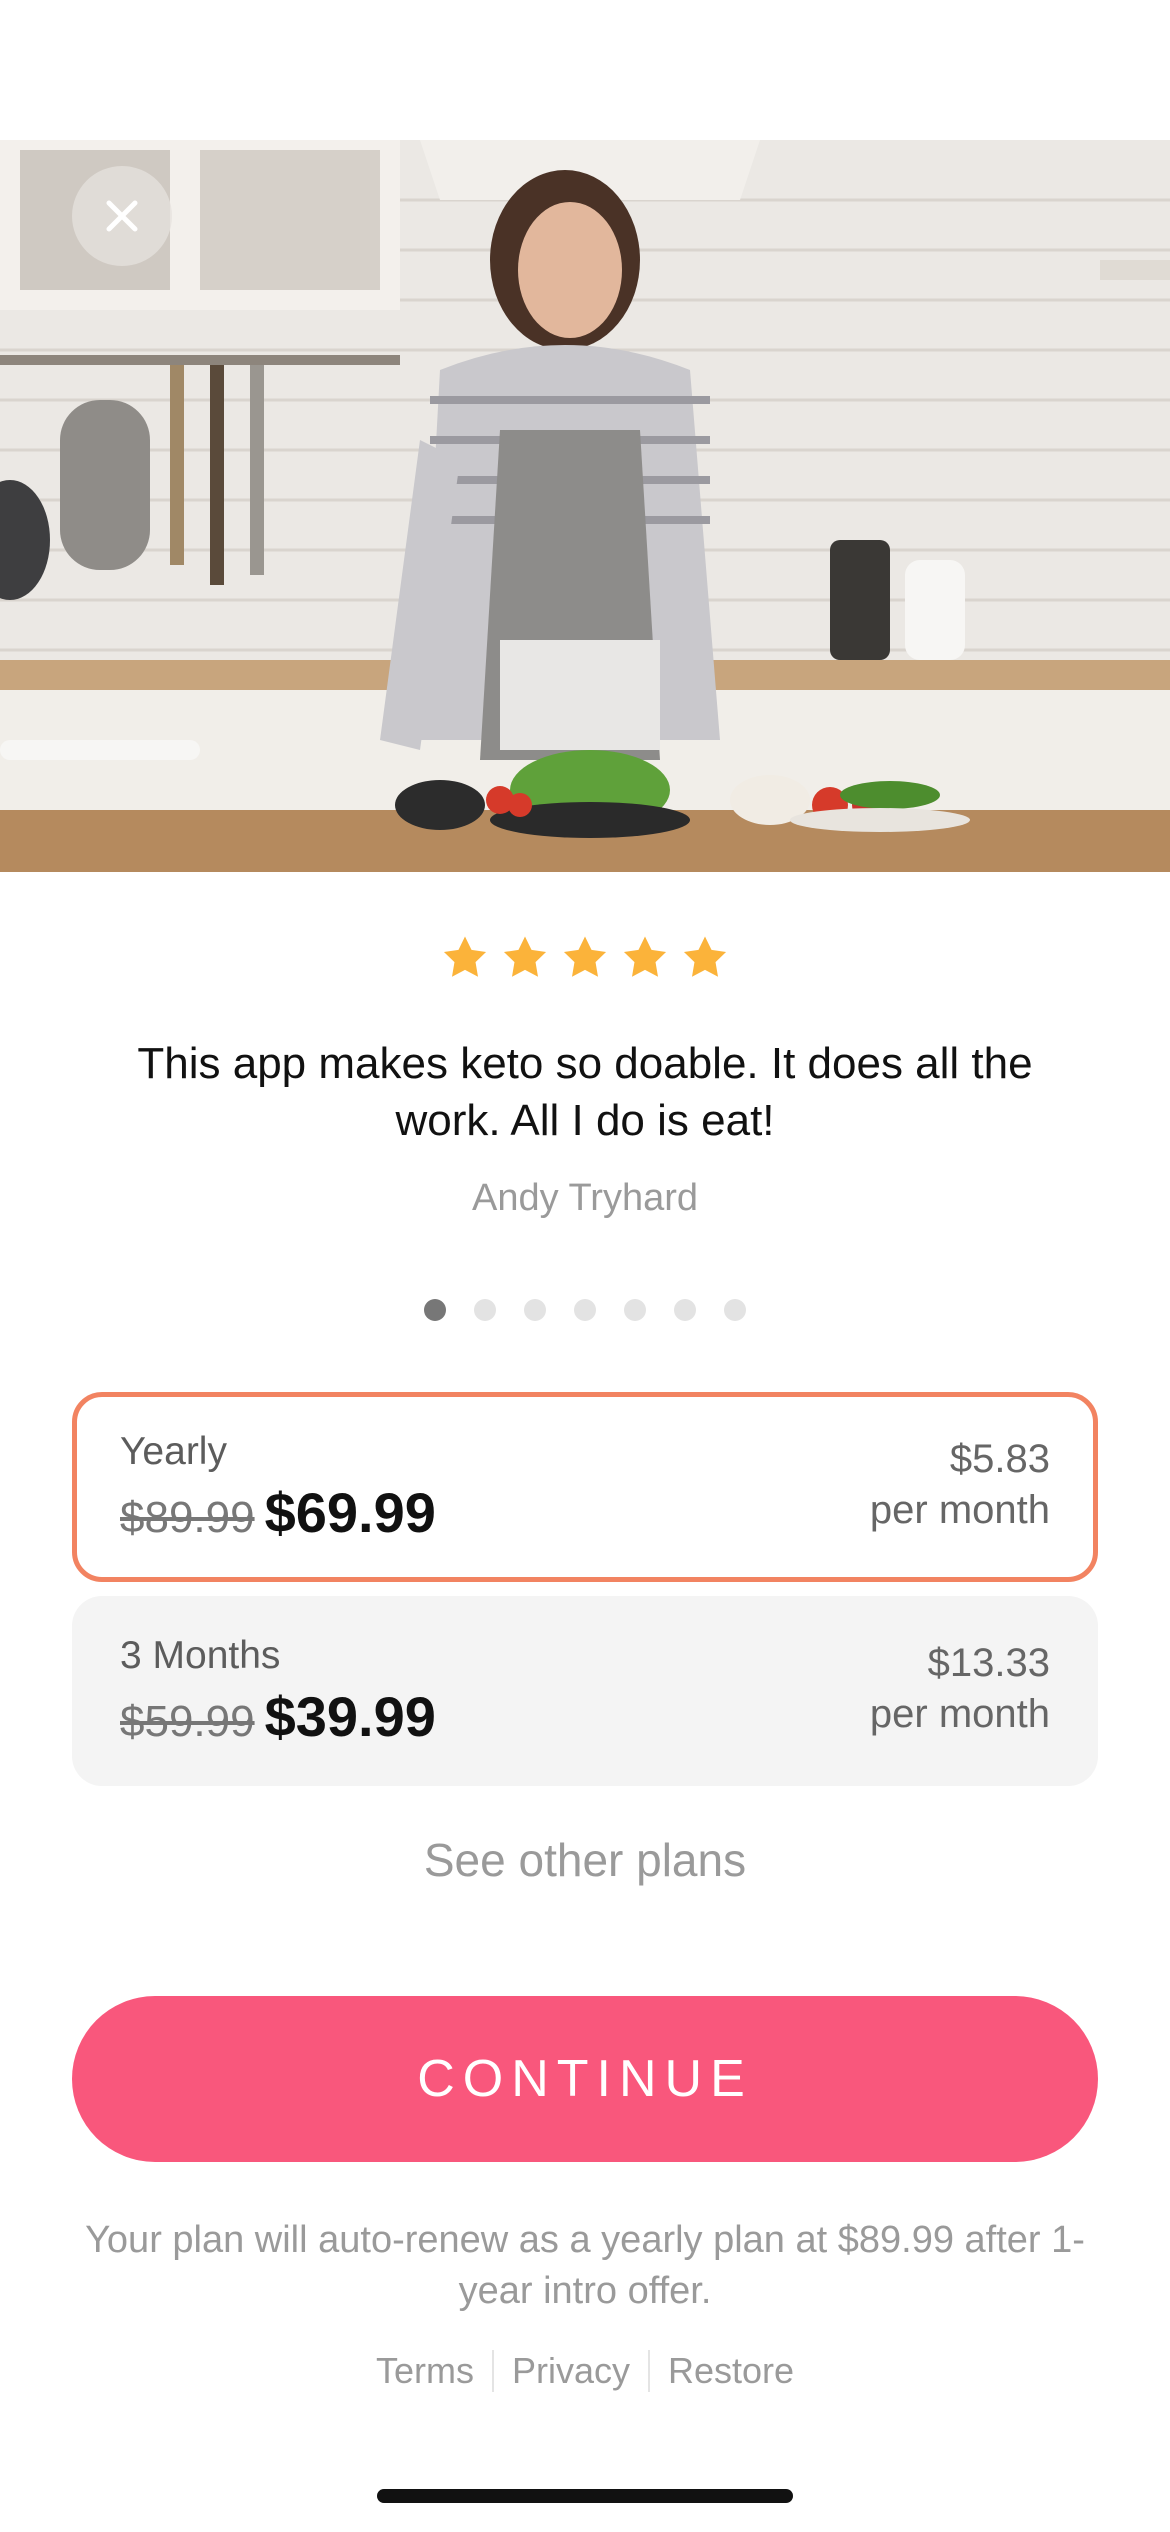  I want to click on plan-price: $39.99, so click(350, 1716).